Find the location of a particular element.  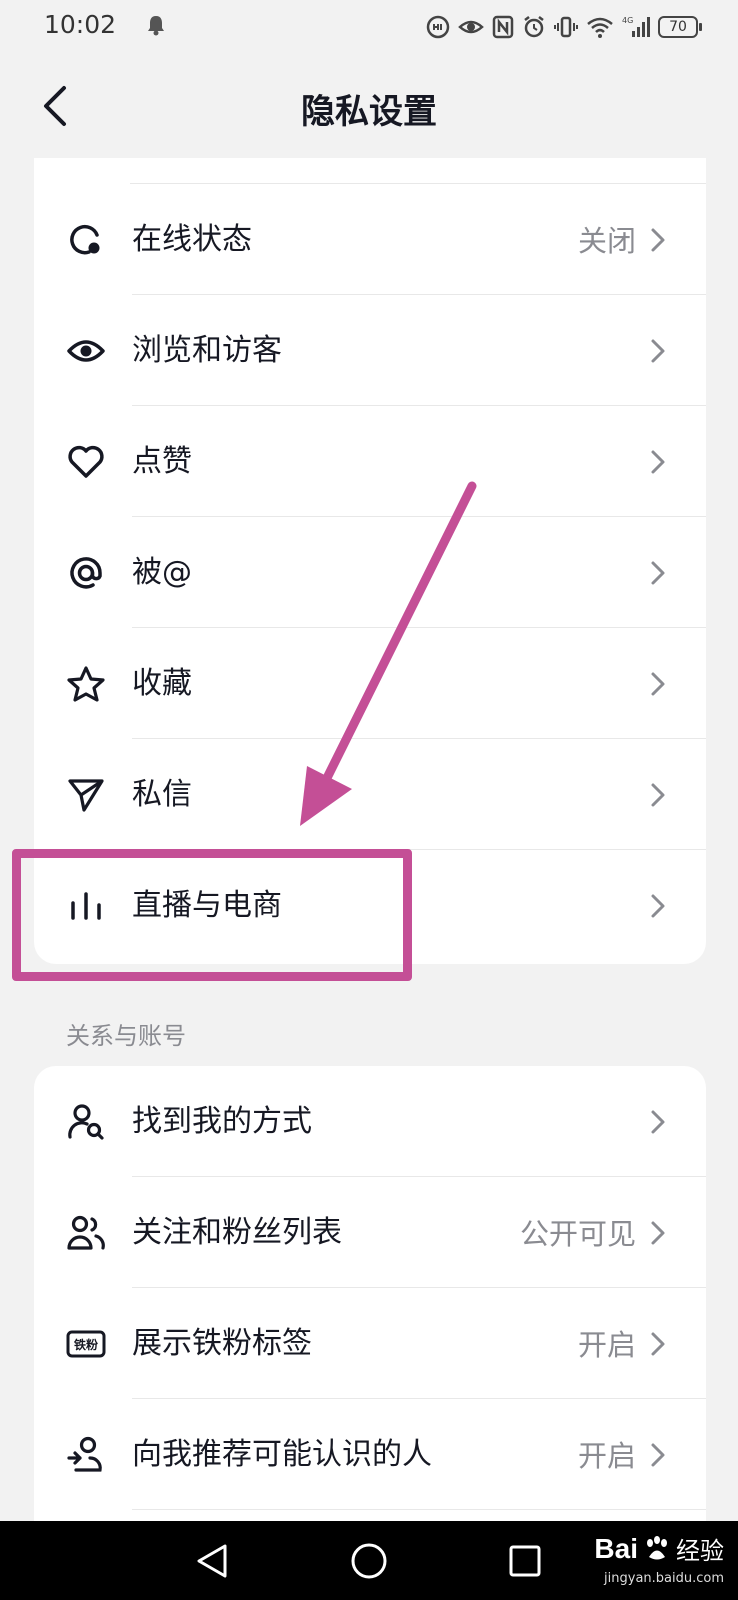

watermark-brand-tail: 经验 is located at coordinates (700, 1551).